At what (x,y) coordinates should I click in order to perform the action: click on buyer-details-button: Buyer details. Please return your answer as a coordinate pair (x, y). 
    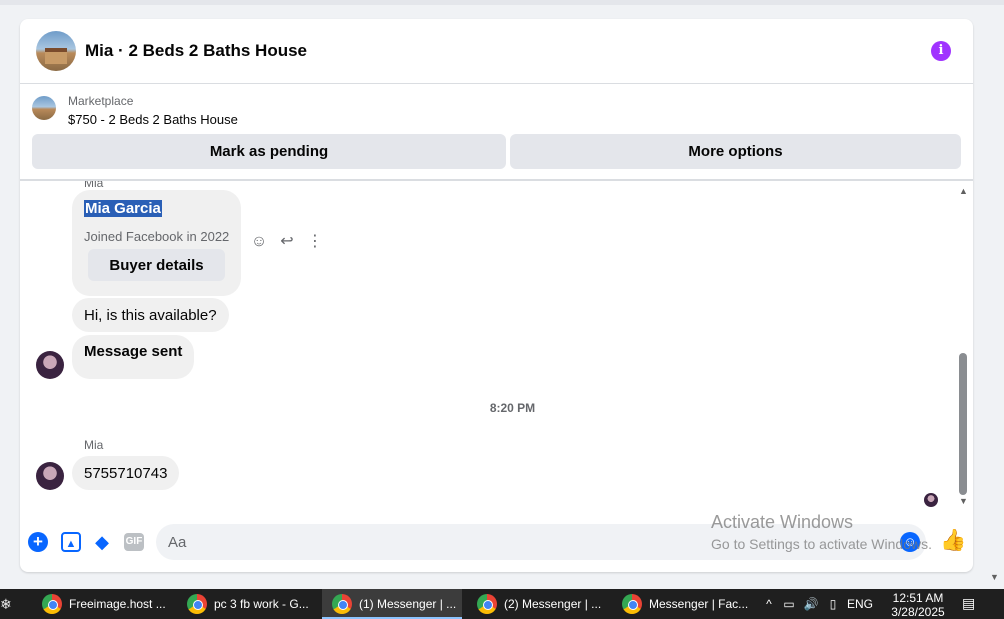
    Looking at the image, I should click on (156, 265).